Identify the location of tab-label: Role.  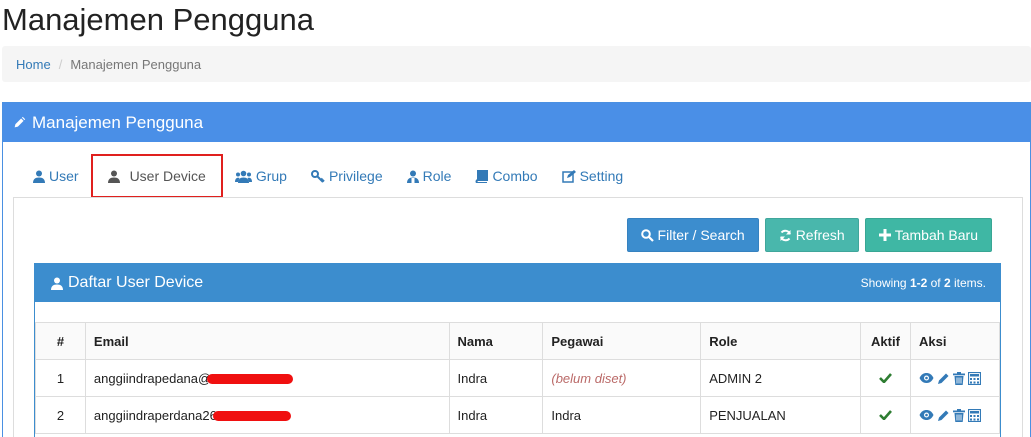
(437, 176).